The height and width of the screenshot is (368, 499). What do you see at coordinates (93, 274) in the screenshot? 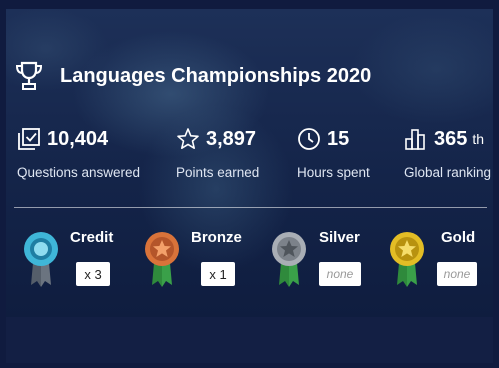
I see `award-count: x 3` at bounding box center [93, 274].